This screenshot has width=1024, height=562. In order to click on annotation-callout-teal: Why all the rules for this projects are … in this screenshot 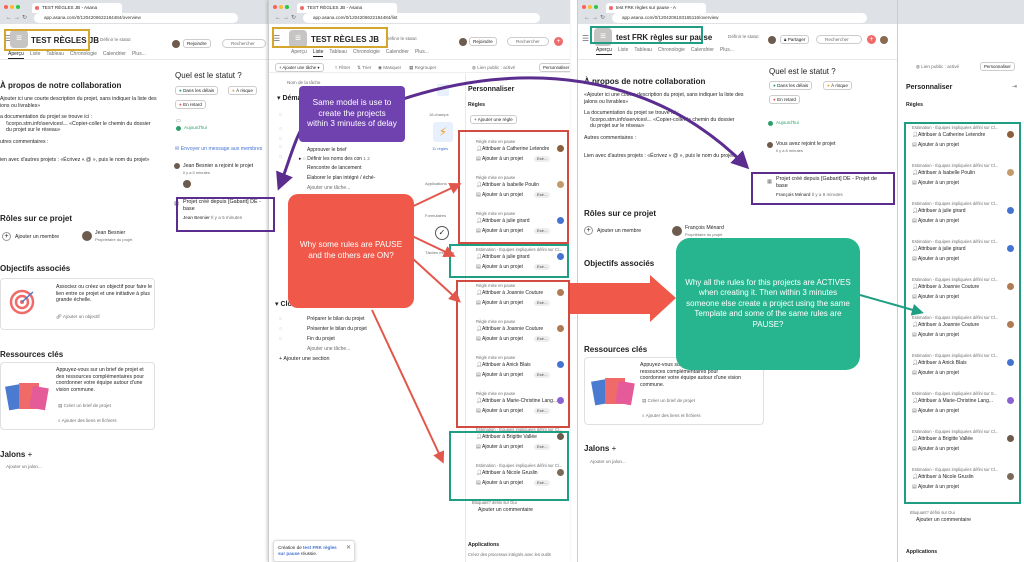, I will do `click(768, 304)`.